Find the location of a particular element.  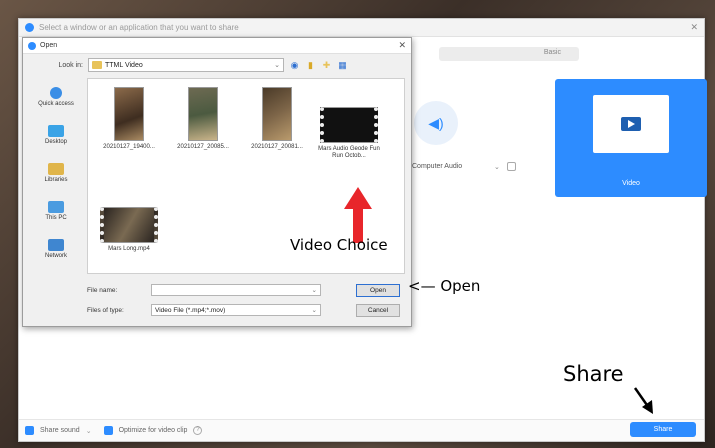

dialog-open-button: Open is located at coordinates (378, 290).